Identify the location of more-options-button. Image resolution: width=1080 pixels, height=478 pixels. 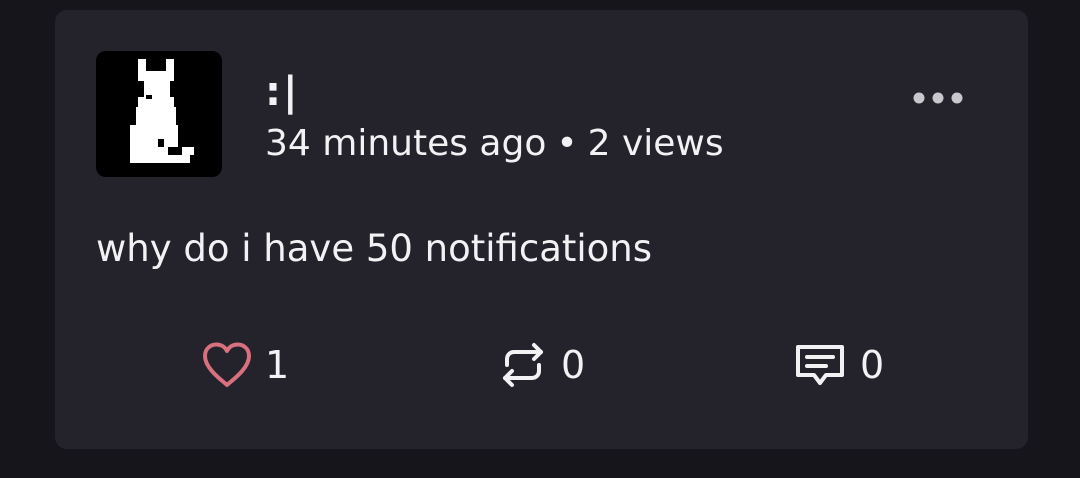
(939, 98).